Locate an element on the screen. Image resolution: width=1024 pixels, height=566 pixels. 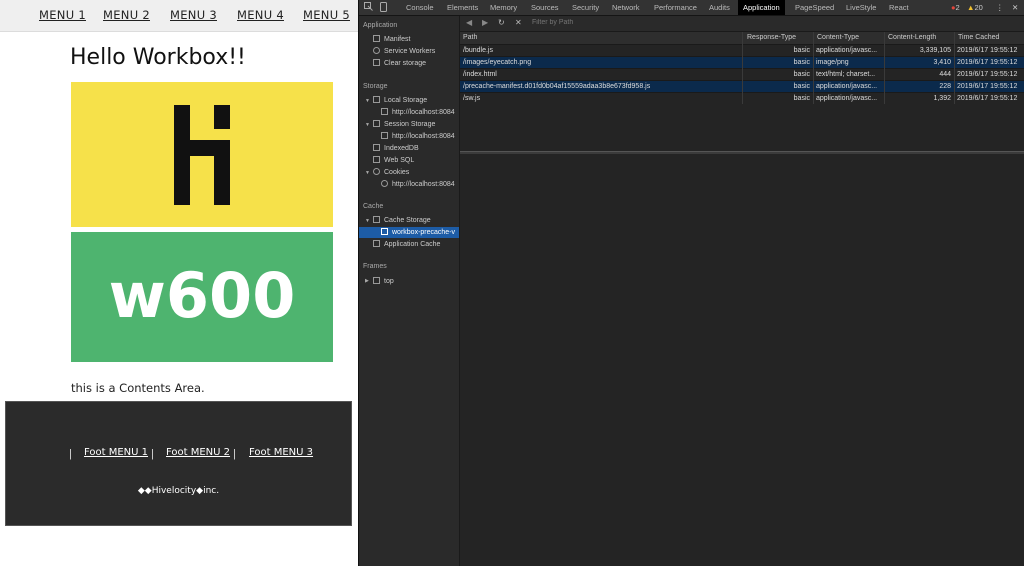
tab-security: Security is located at coordinates (585, 7).